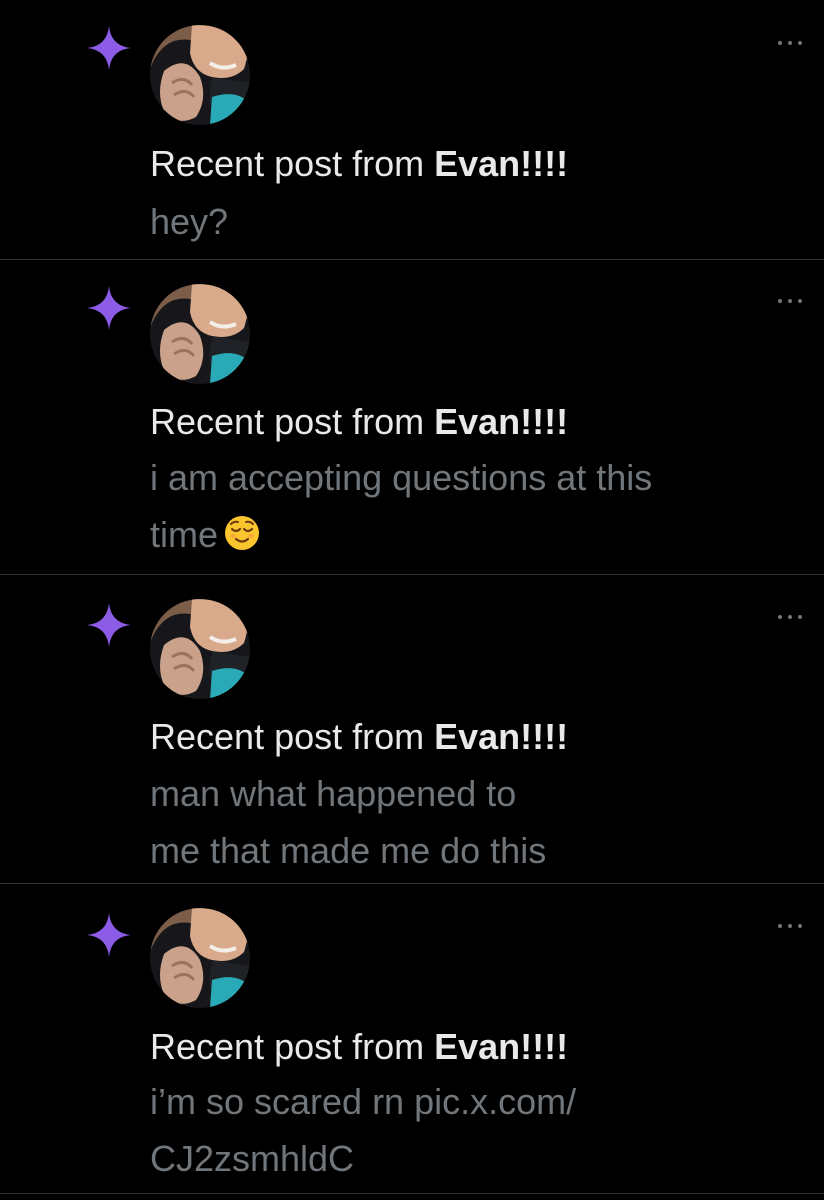  What do you see at coordinates (412, 1193) in the screenshot?
I see `divider` at bounding box center [412, 1193].